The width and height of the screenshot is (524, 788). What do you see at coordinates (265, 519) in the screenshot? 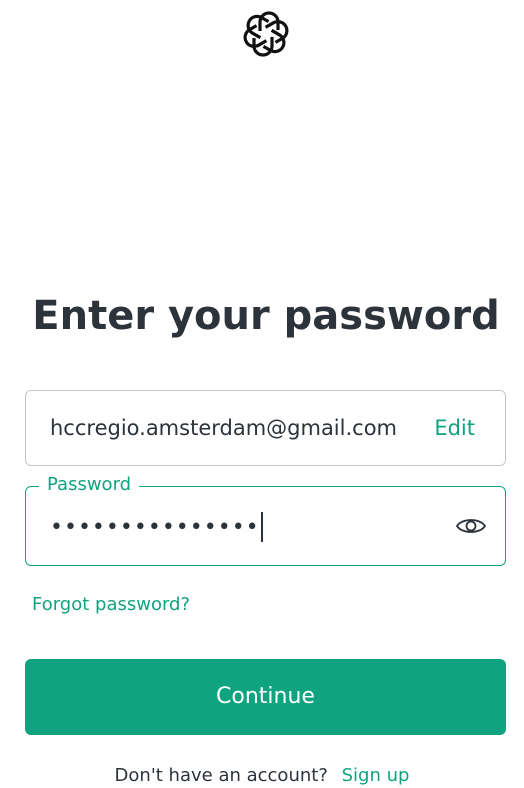
I see `password-field: Password •••••••••••••••` at bounding box center [265, 519].